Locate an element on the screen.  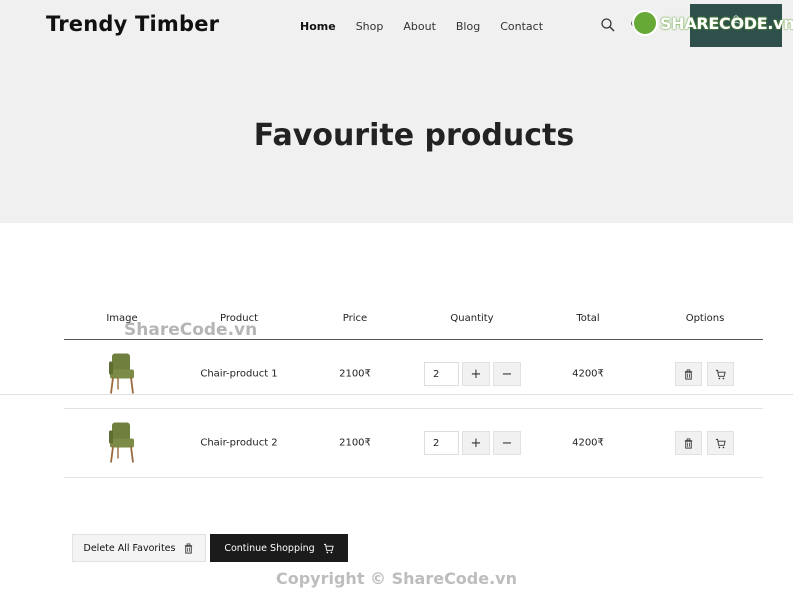
watermark-logo: SHARECODE.vn is located at coordinates (712, 23).